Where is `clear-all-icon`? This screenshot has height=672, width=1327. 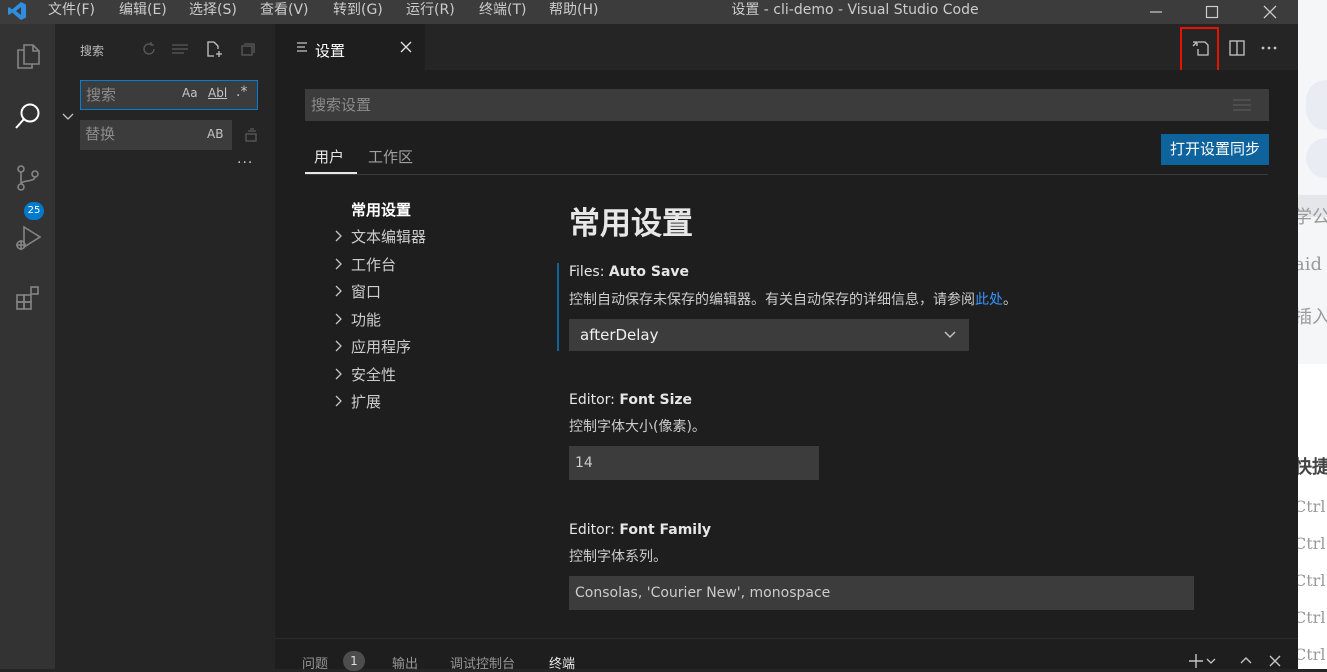 clear-all-icon is located at coordinates (180, 49).